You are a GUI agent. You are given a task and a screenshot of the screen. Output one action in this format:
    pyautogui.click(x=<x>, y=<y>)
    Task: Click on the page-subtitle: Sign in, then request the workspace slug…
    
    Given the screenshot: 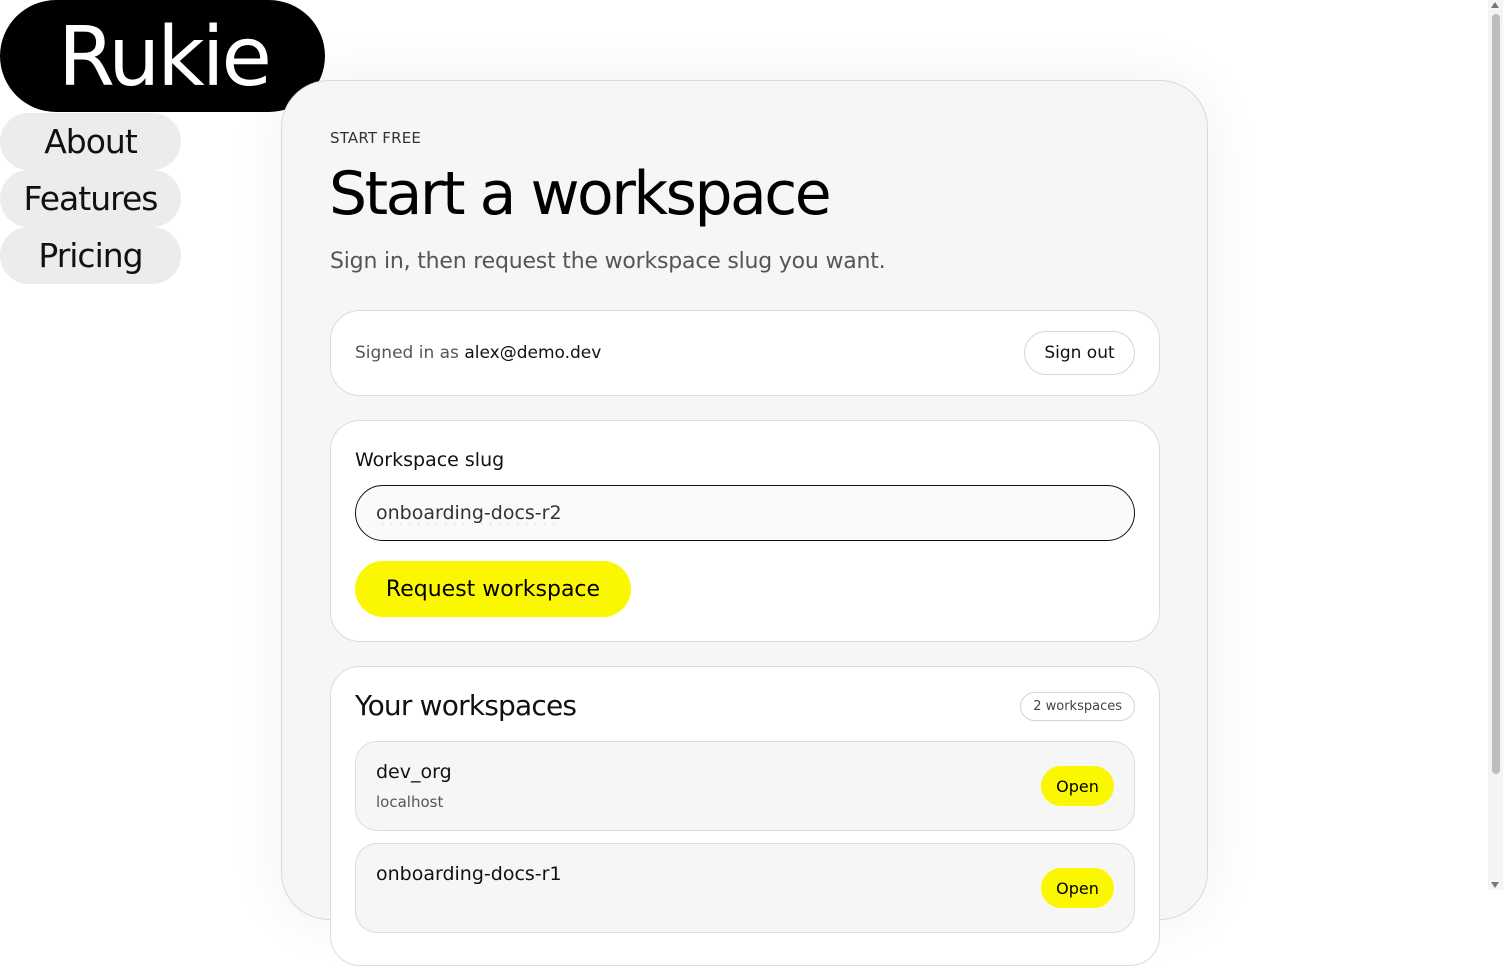 What is the action you would take?
    pyautogui.click(x=608, y=261)
    